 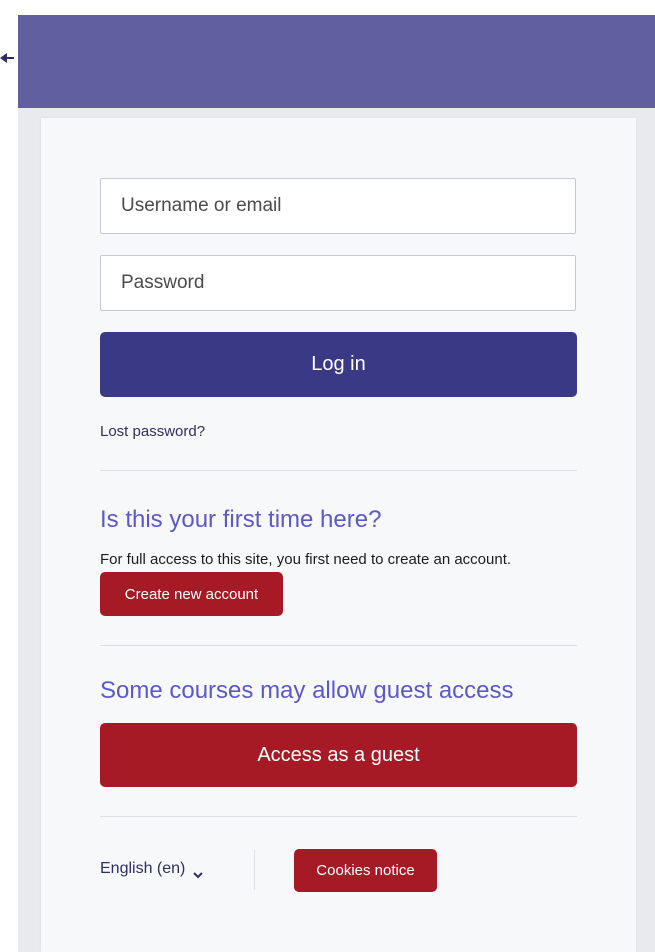 What do you see at coordinates (338, 206) in the screenshot?
I see `username-input` at bounding box center [338, 206].